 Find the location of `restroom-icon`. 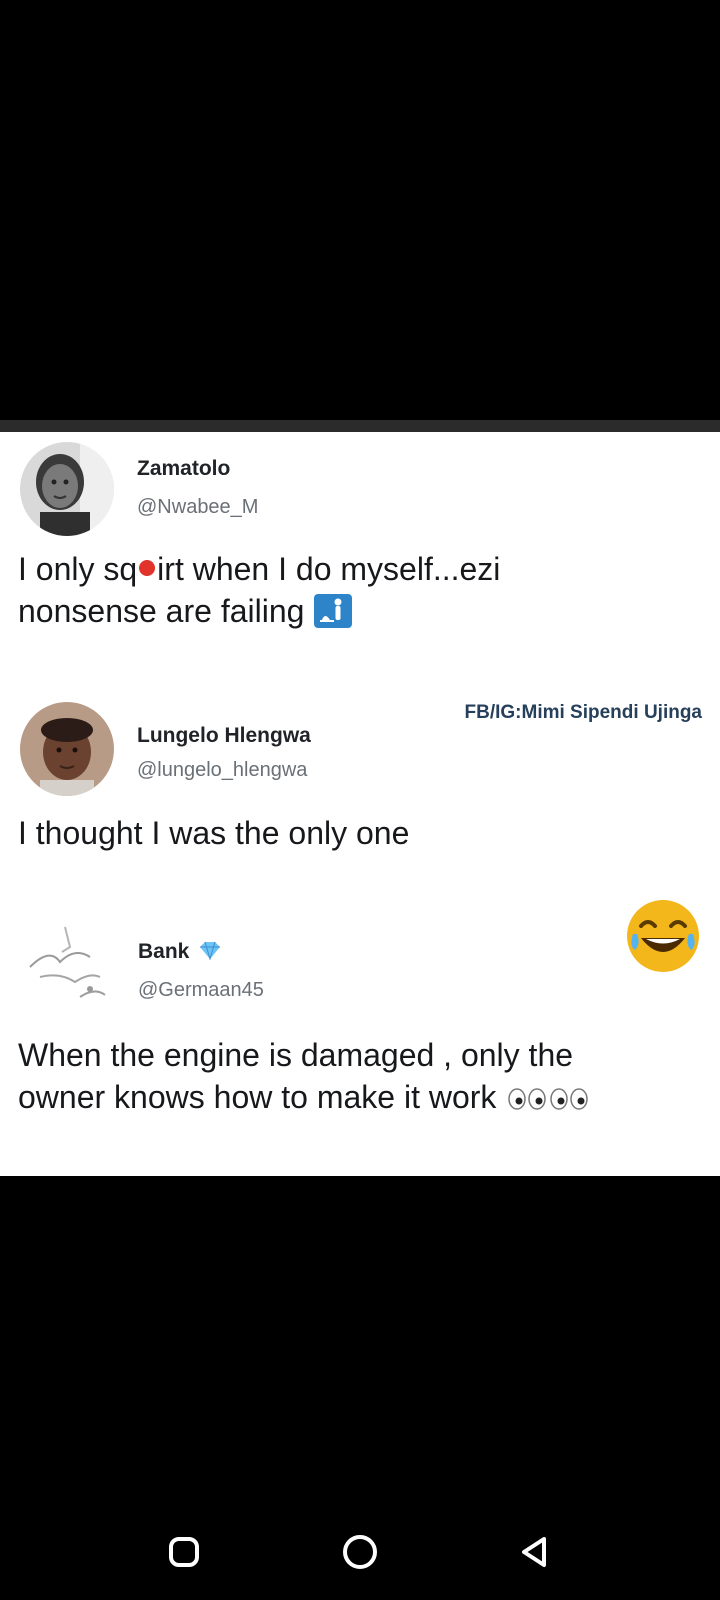

restroom-icon is located at coordinates (333, 616).